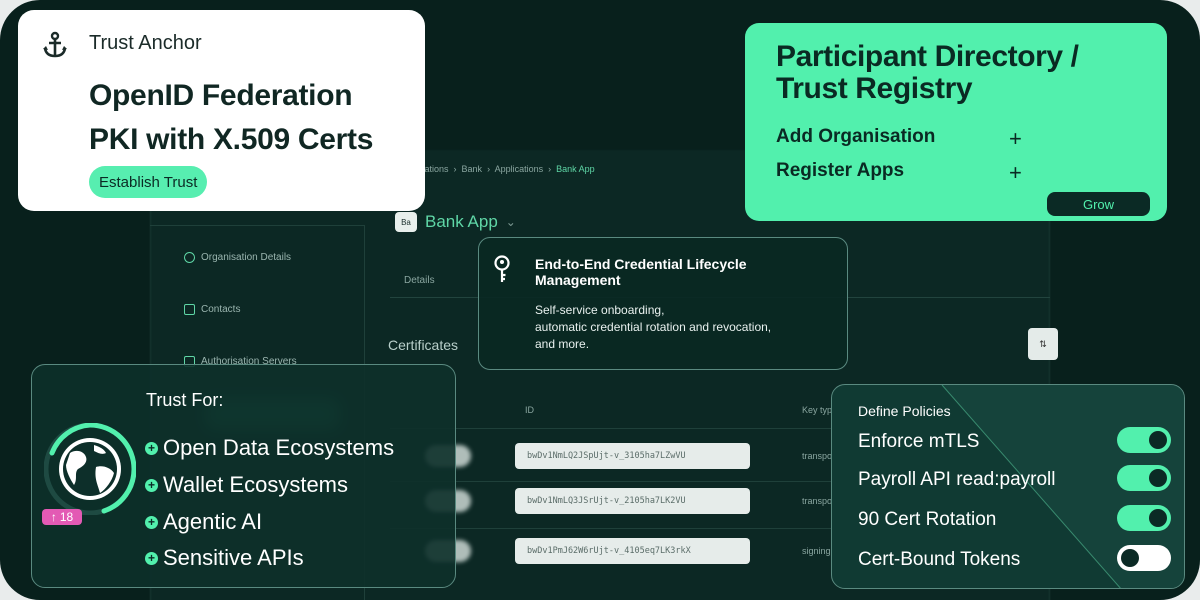 The width and height of the screenshot is (1200, 600). Describe the element at coordinates (1144, 518) in the screenshot. I see `toggle-cert-rotation` at that location.